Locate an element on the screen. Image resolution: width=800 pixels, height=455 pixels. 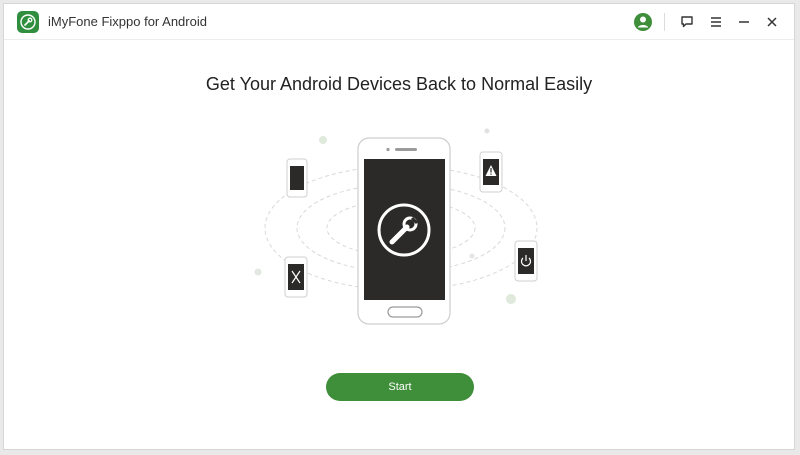
feedback-icon is located at coordinates (687, 22).